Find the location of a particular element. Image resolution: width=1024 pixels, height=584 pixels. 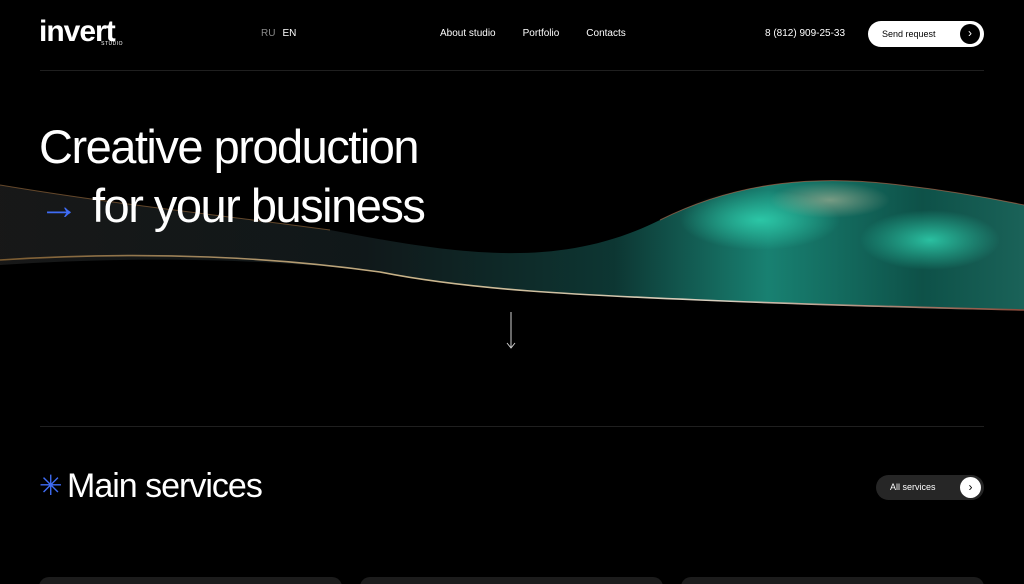

arrow-down-icon is located at coordinates (511, 331).